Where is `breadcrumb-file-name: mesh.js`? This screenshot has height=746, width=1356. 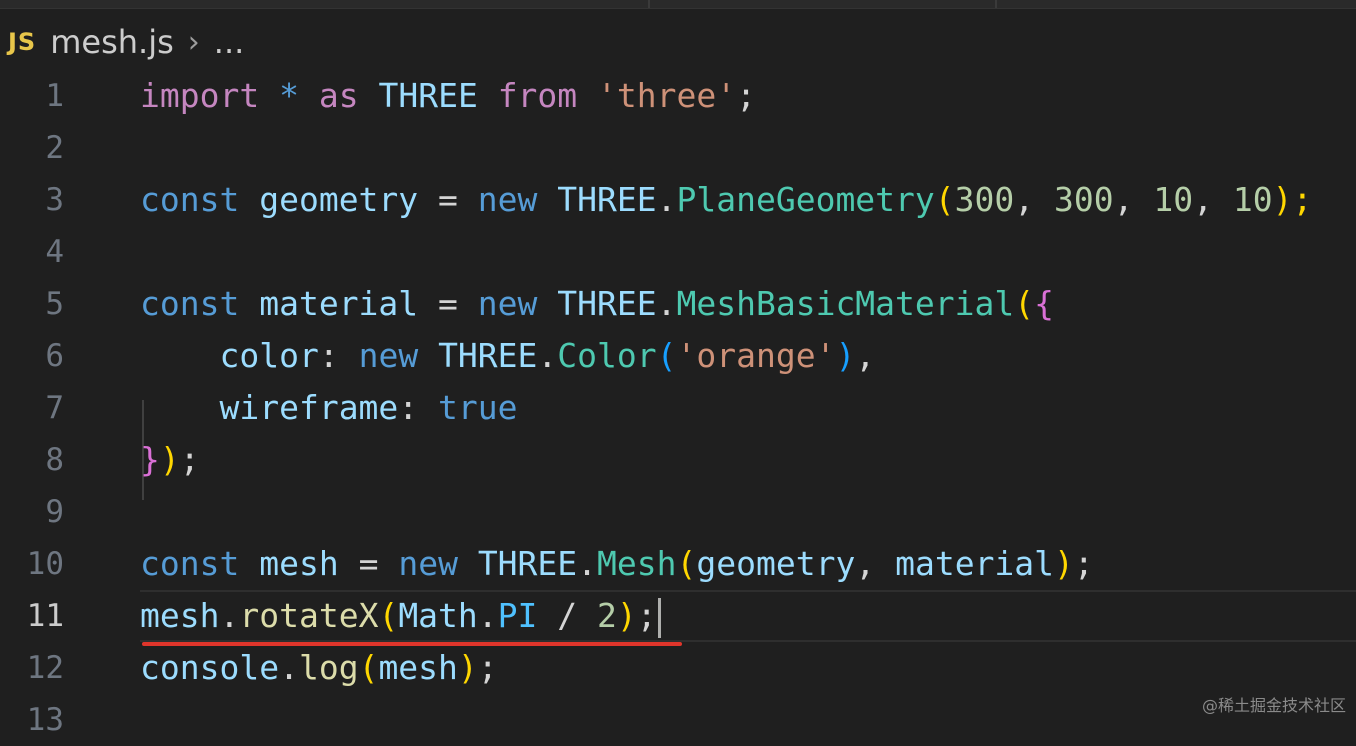
breadcrumb-file-name: mesh.js is located at coordinates (112, 42).